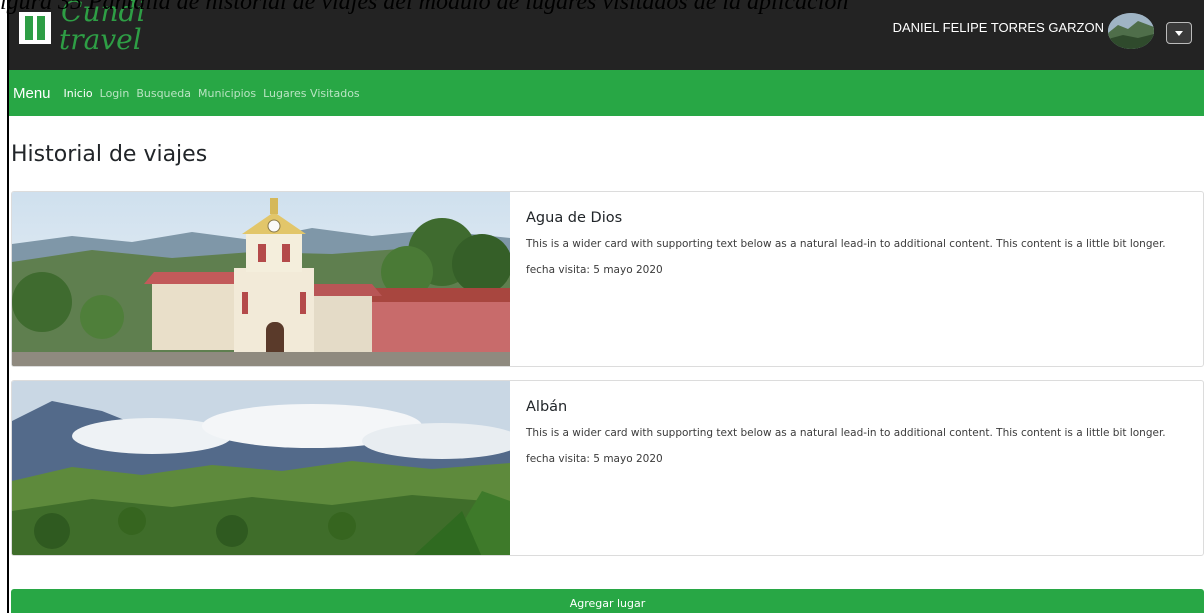 This screenshot has width=1204, height=613. I want to click on navbar-brand: Menu, so click(32, 93).